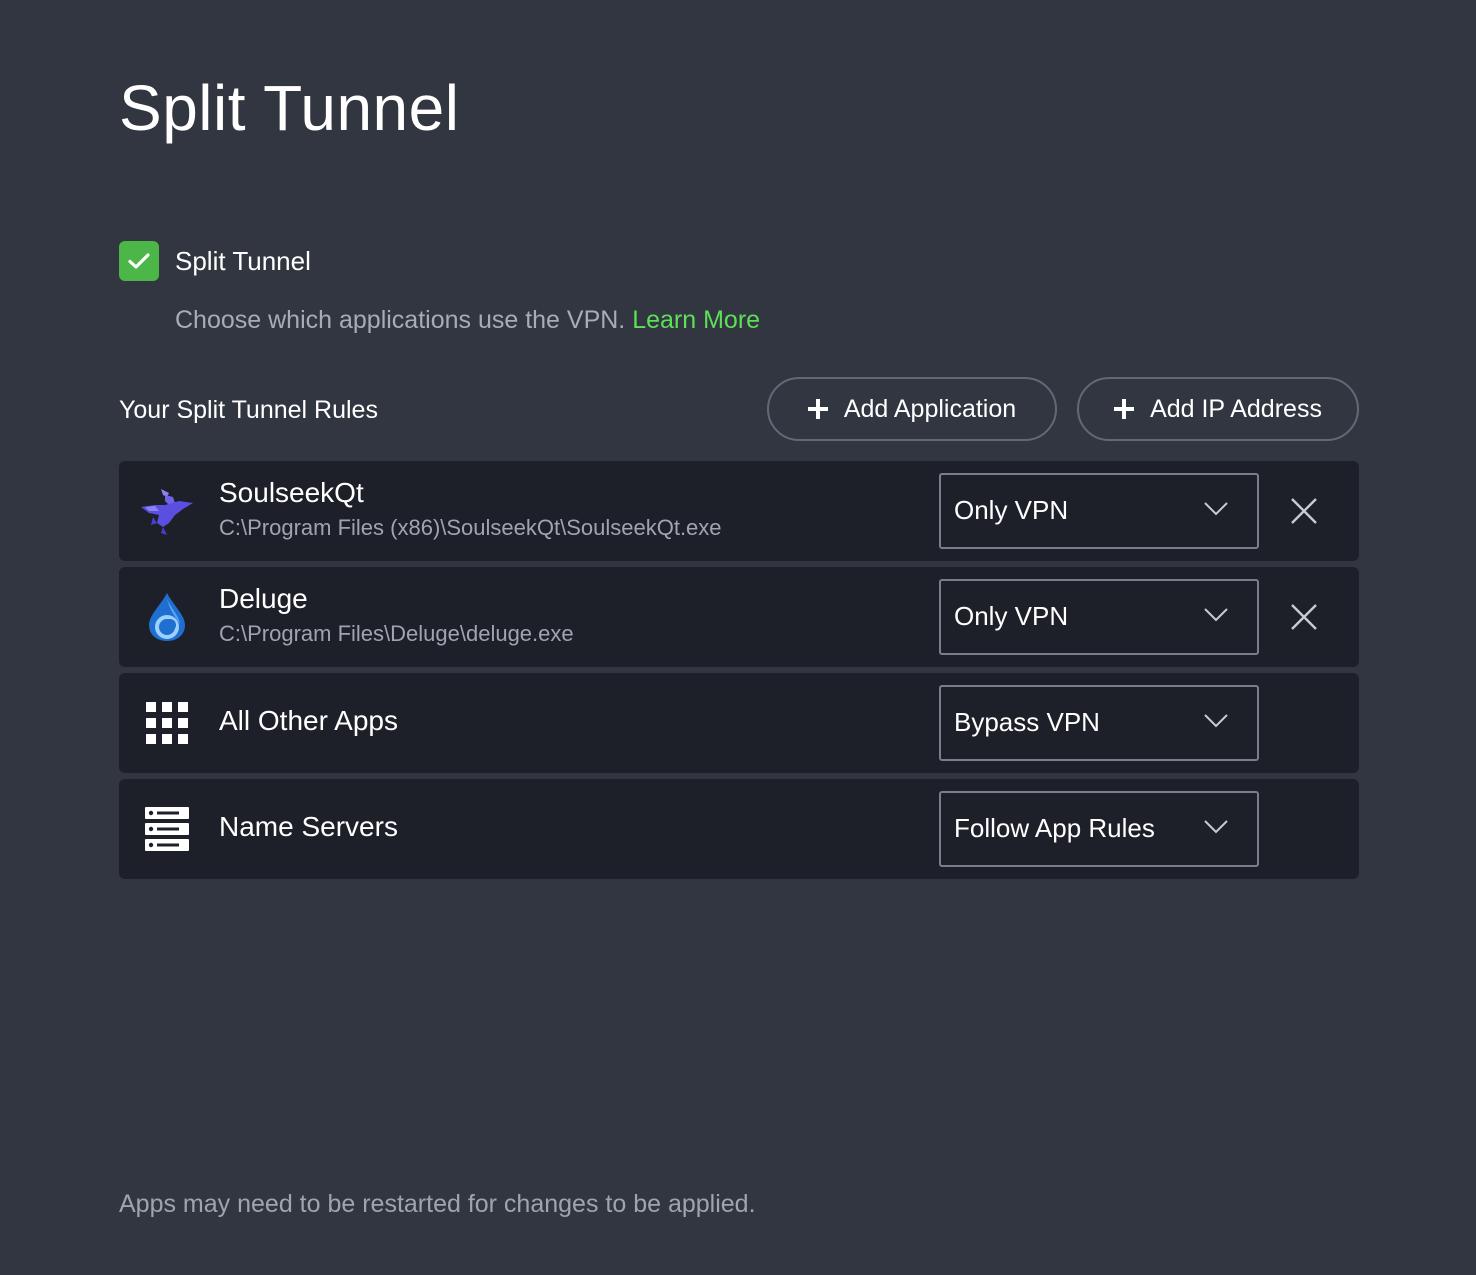 Image resolution: width=1476 pixels, height=1275 pixels. Describe the element at coordinates (308, 826) in the screenshot. I see `rule-app-name: Name Servers` at that location.